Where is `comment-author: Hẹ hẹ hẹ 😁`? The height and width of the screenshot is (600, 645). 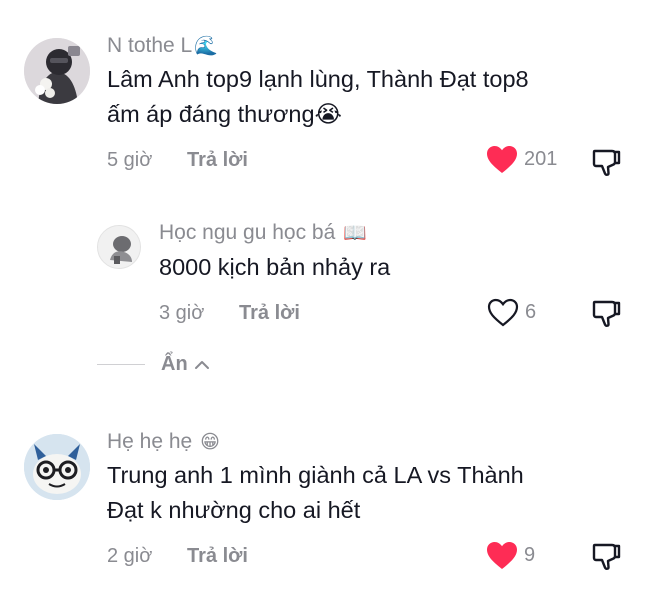
comment-author: Hẹ hẹ hẹ 😁 is located at coordinates (163, 442).